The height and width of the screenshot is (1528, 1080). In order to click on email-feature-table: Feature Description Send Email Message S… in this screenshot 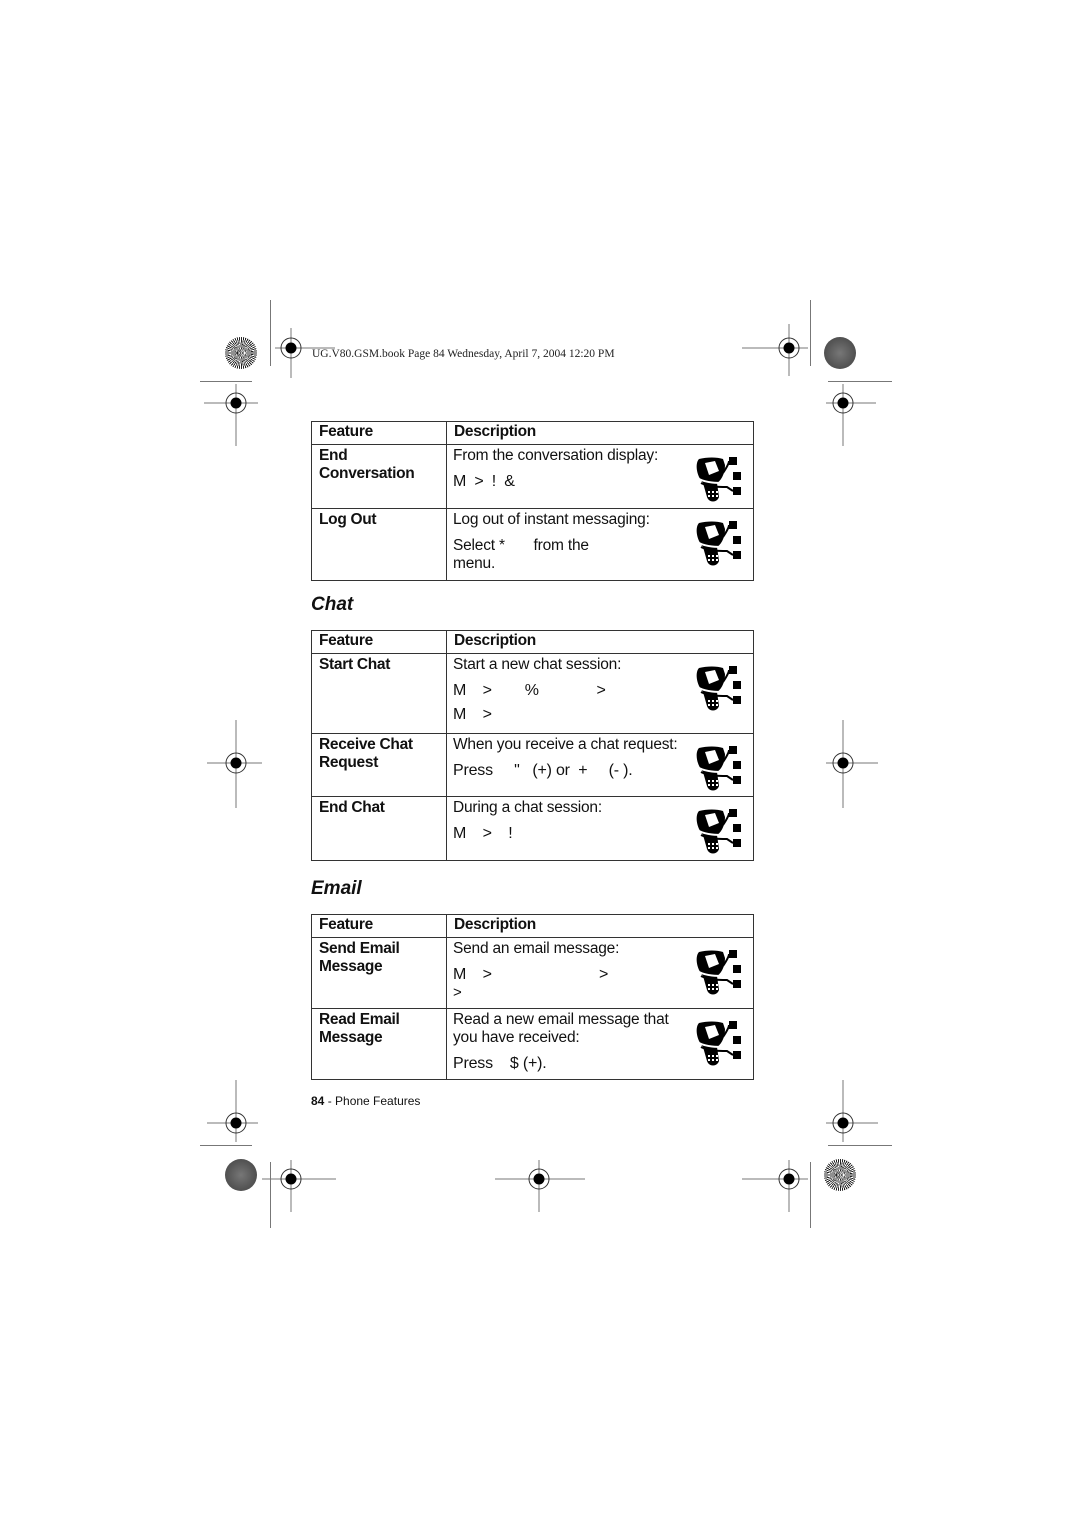, I will do `click(532, 997)`.